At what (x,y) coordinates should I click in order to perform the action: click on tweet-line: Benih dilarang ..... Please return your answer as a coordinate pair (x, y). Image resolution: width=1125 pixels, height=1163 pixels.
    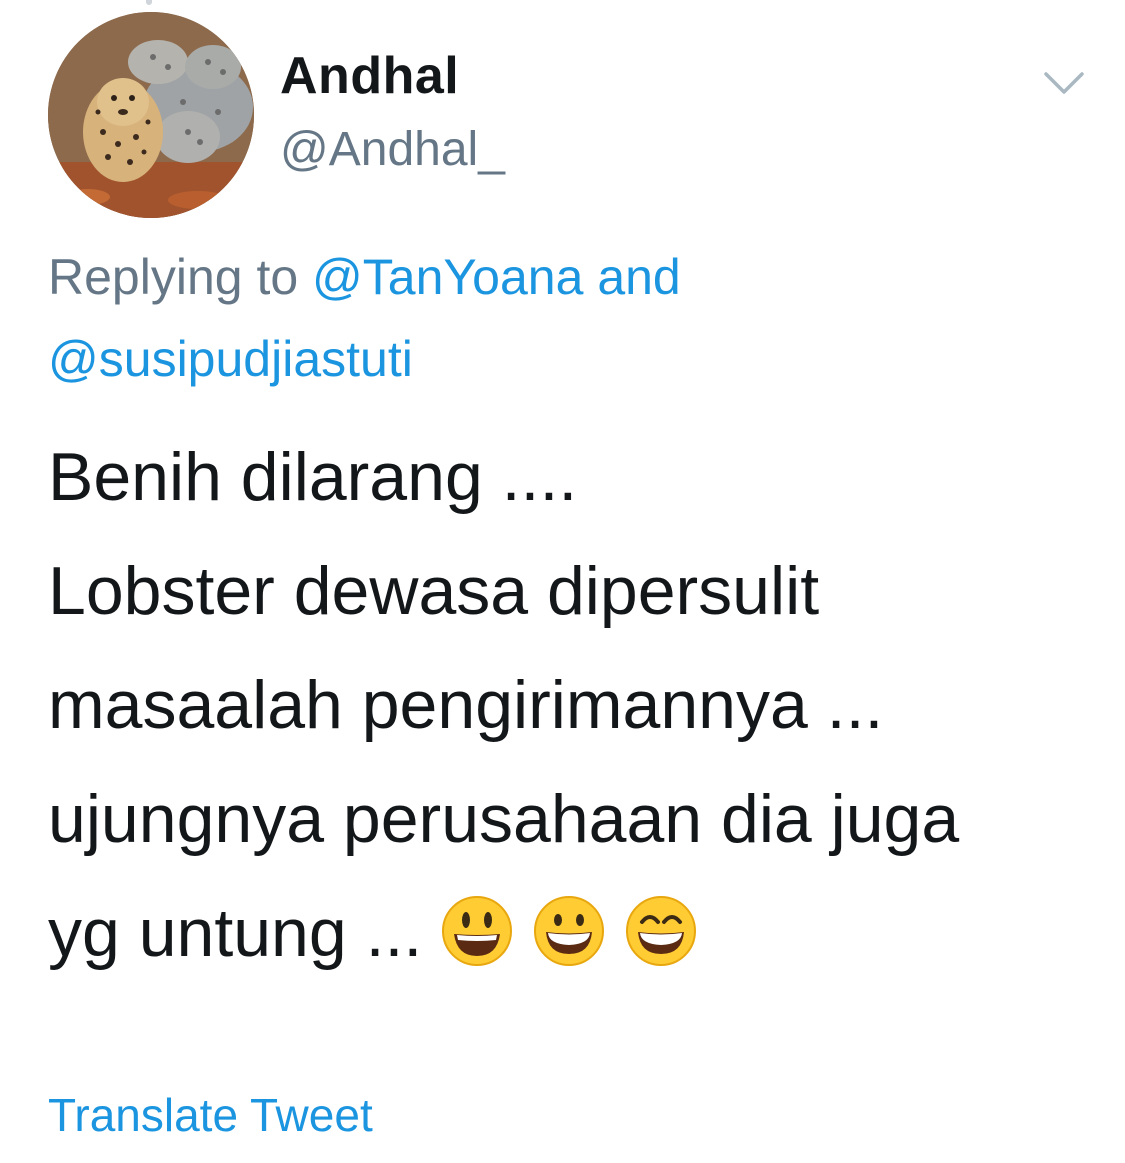
    Looking at the image, I should click on (313, 477).